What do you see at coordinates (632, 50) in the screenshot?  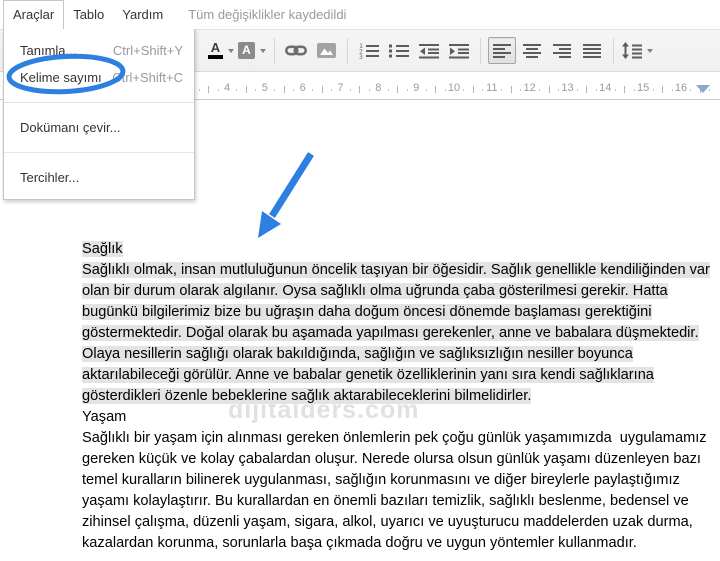 I see `line-spacing-icon` at bounding box center [632, 50].